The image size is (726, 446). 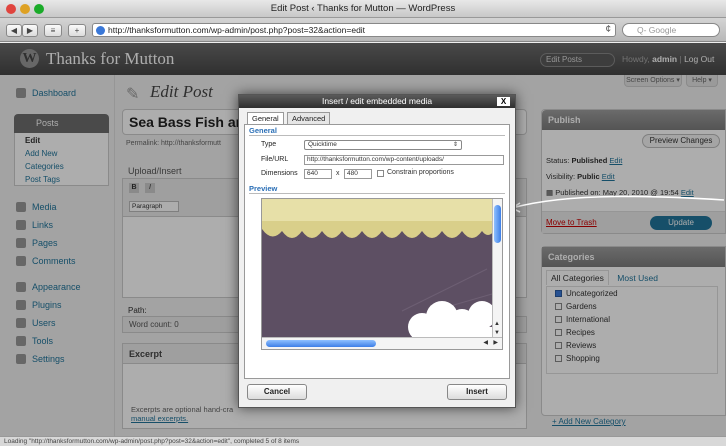 I want to click on scroll-down-icon: ▼, so click(x=497, y=333).